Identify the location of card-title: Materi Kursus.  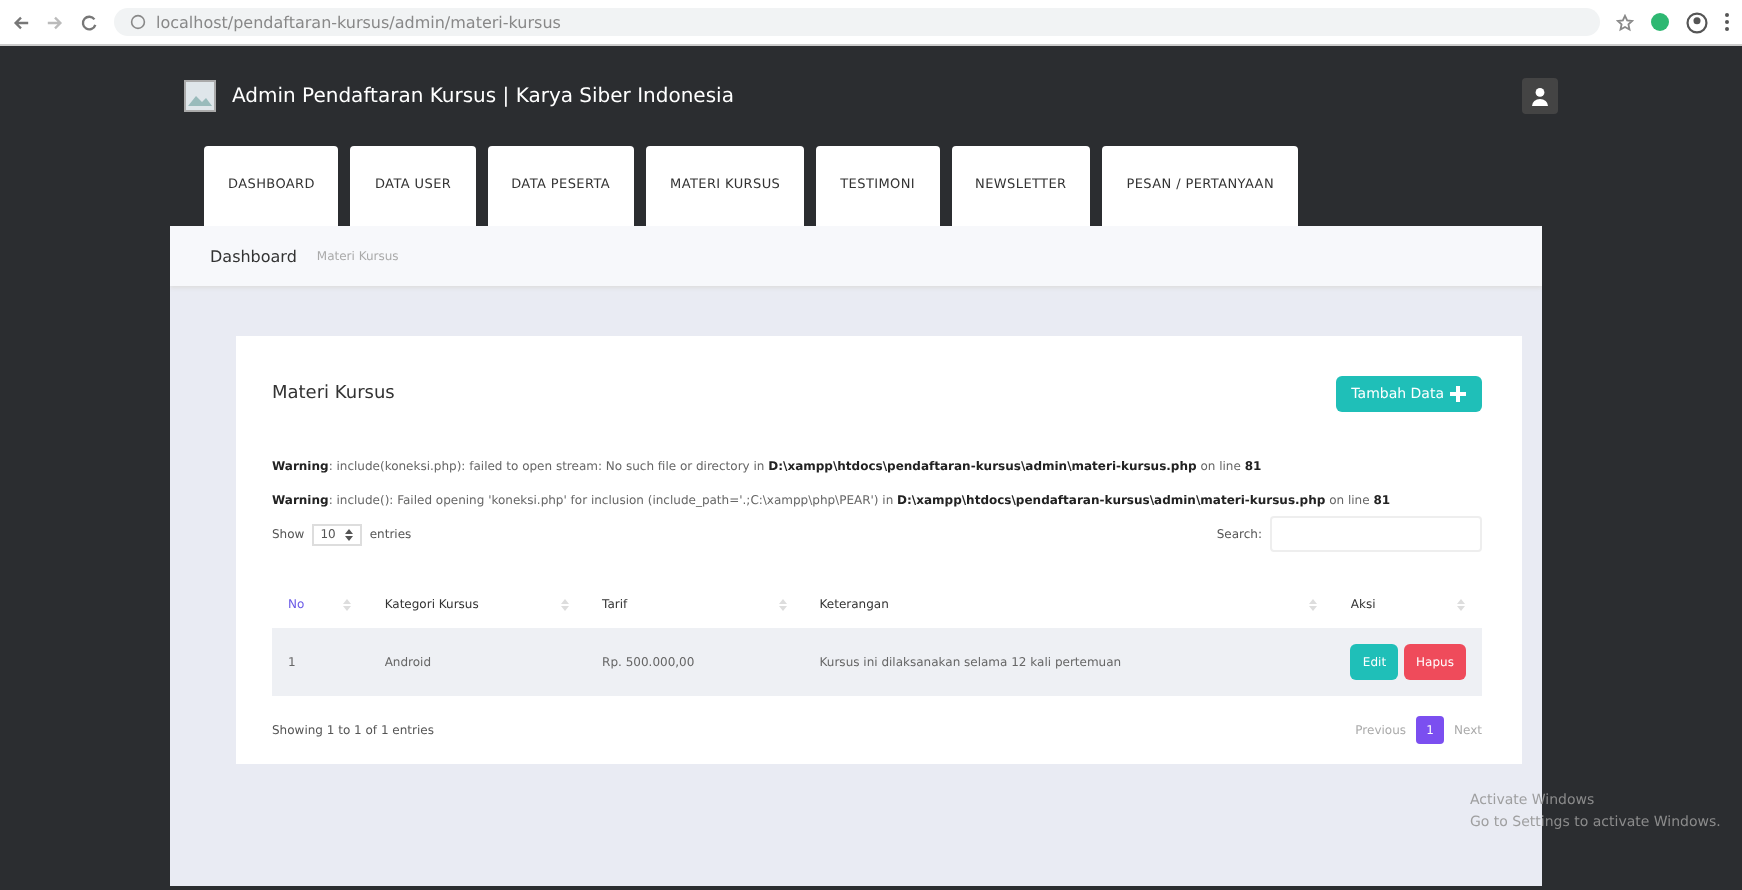
(333, 394).